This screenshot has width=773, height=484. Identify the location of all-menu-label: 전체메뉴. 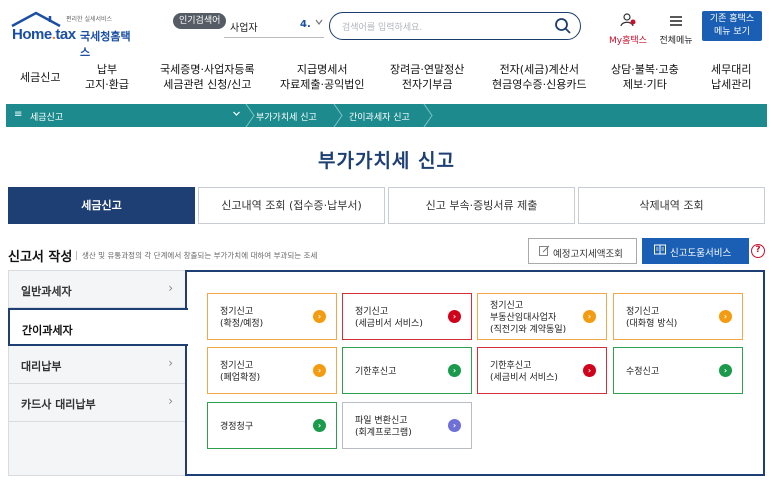
(676, 41).